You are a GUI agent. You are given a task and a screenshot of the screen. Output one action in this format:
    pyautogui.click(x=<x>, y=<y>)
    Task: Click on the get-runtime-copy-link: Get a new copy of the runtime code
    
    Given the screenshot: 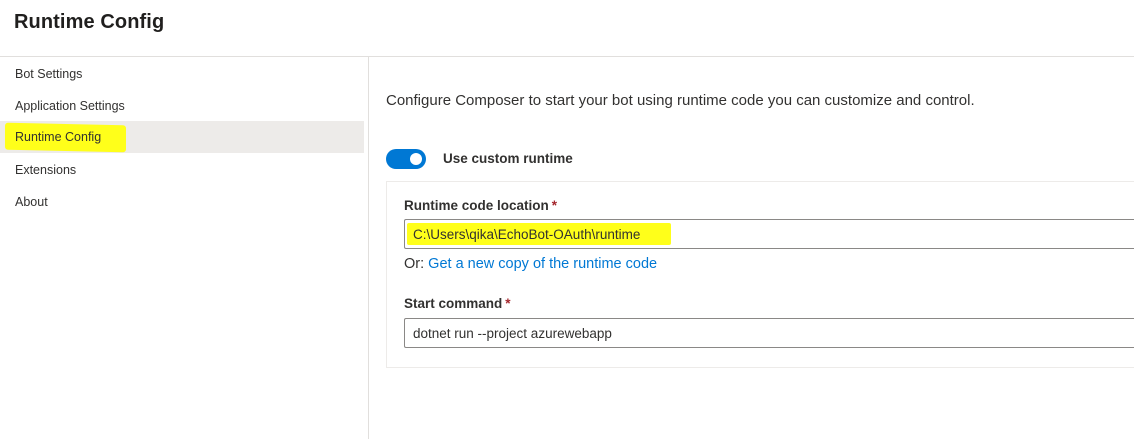 What is the action you would take?
    pyautogui.click(x=542, y=264)
    